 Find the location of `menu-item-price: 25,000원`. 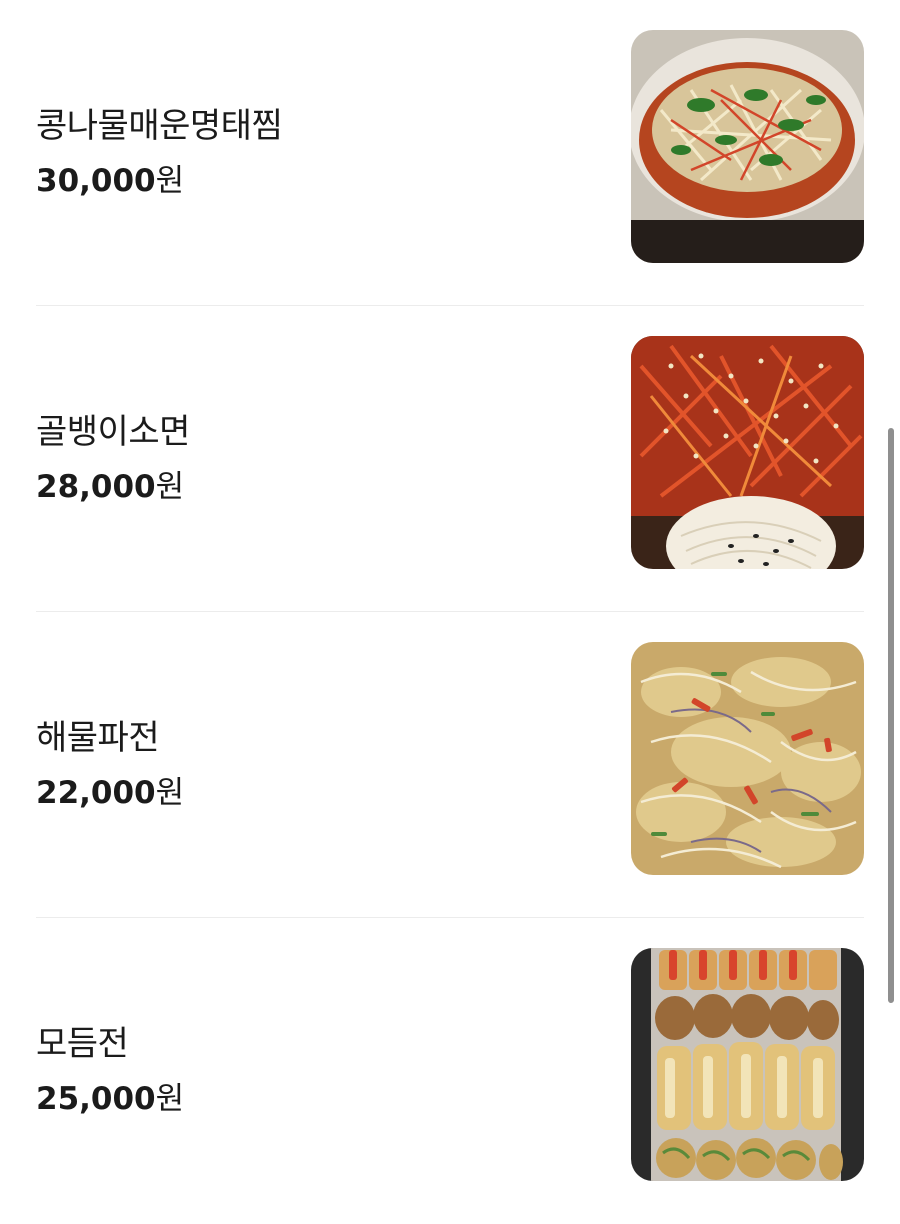

menu-item-price: 25,000원 is located at coordinates (110, 1095).